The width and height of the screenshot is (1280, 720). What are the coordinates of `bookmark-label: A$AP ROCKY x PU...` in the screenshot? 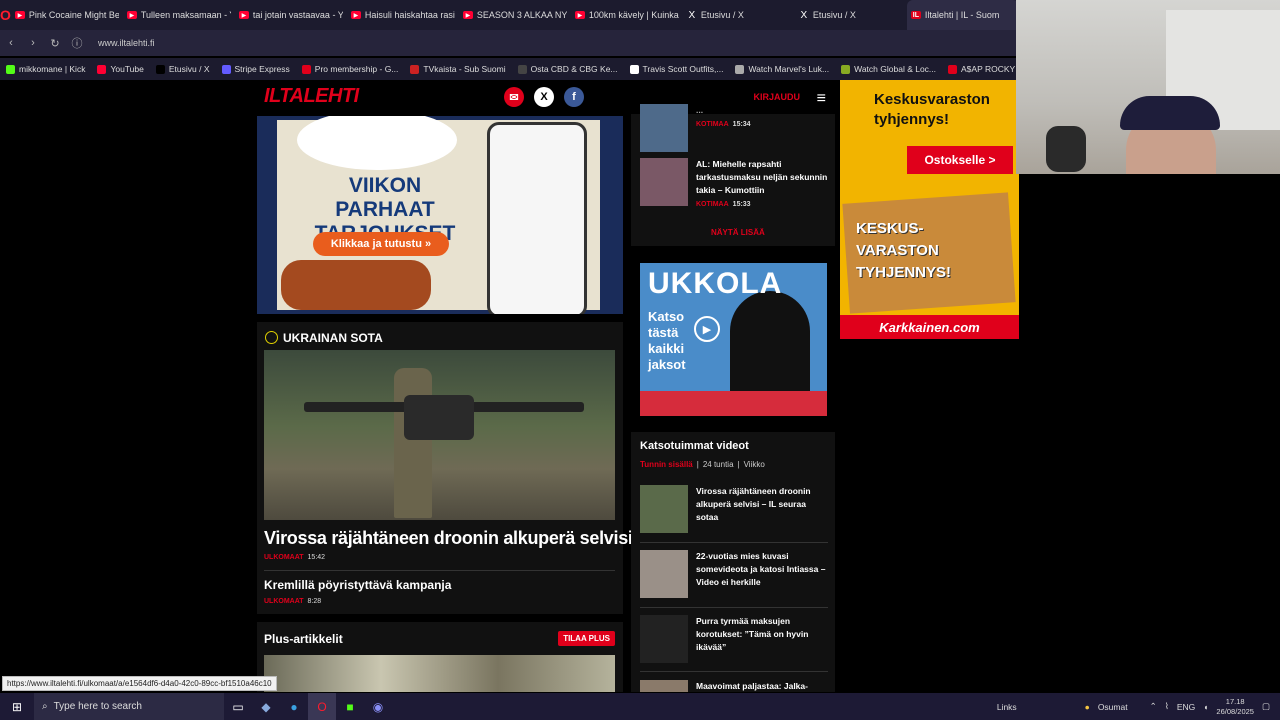 It's located at (988, 69).